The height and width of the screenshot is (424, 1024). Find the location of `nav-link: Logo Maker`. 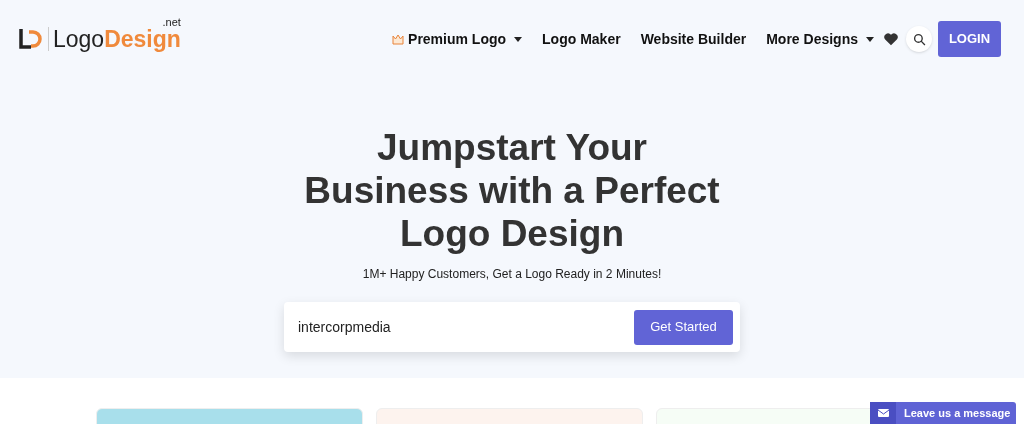

nav-link: Logo Maker is located at coordinates (581, 39).